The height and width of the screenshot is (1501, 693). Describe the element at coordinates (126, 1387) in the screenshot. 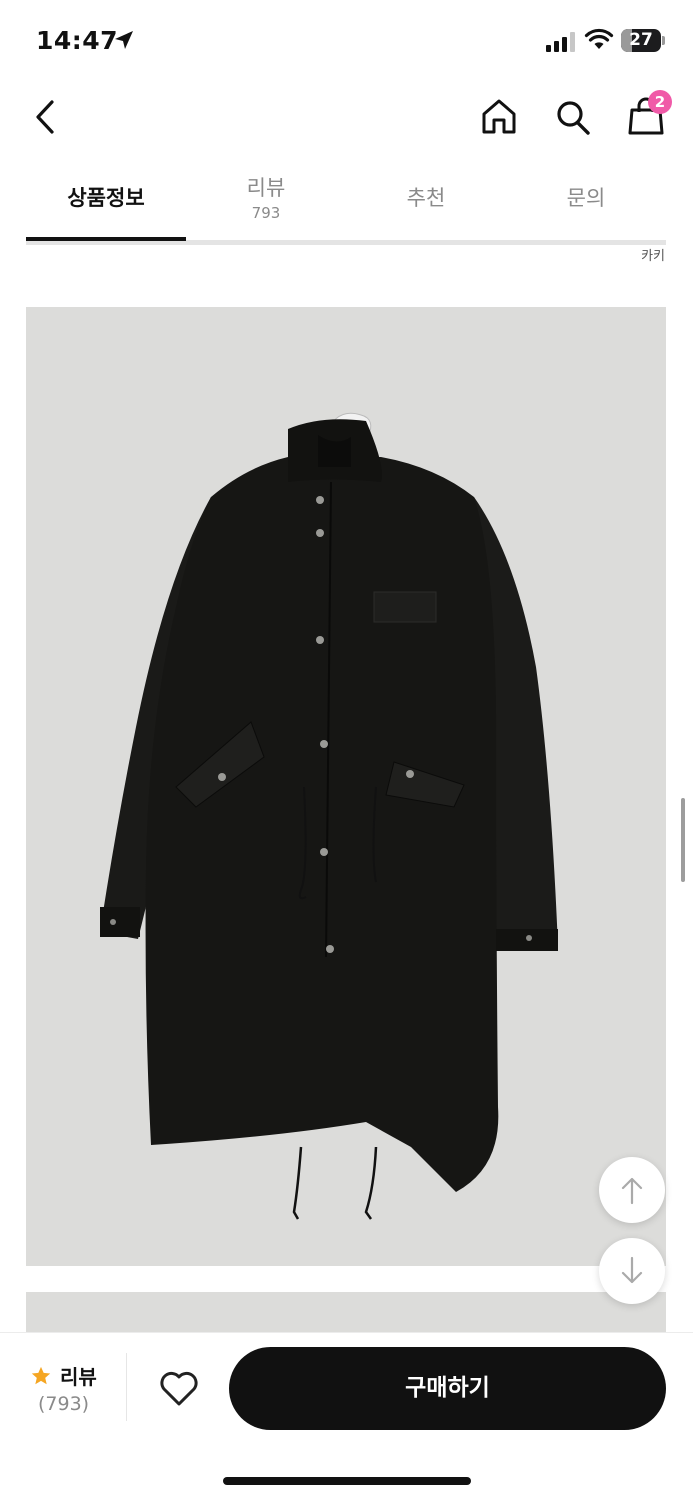

I see `bar-divider` at that location.